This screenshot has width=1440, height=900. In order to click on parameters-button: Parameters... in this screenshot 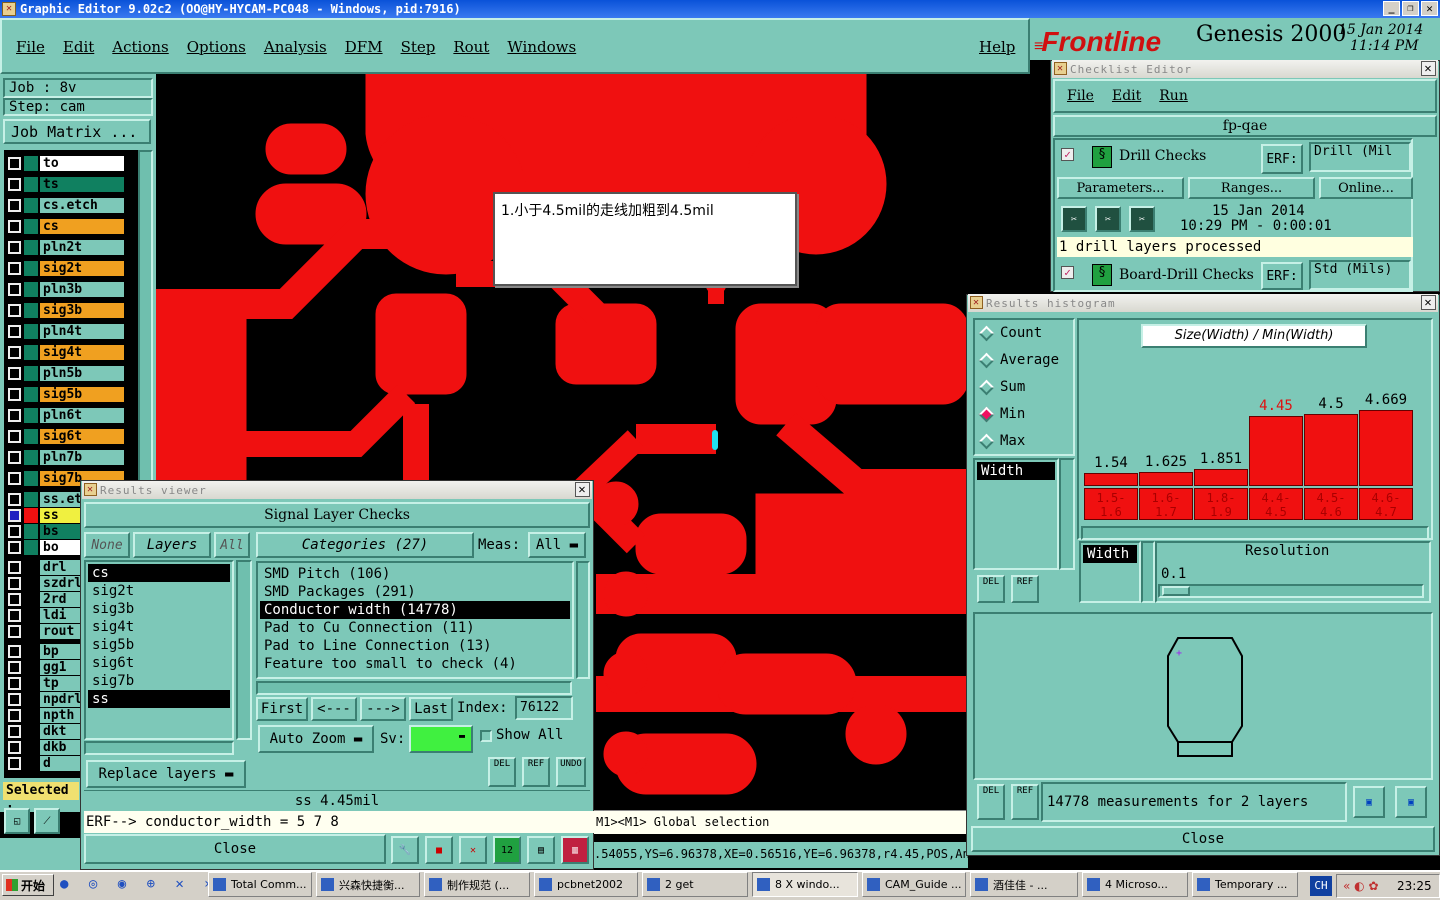, I will do `click(1120, 188)`.